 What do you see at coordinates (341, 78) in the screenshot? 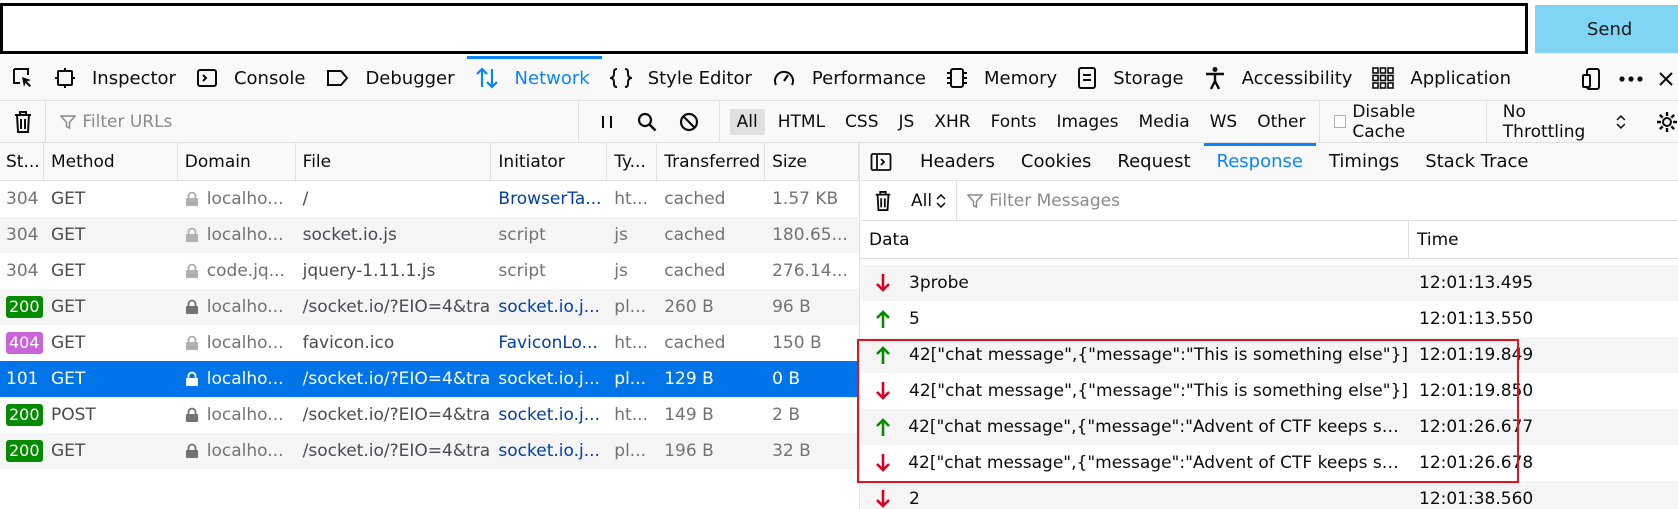
I see `debugger-icon` at bounding box center [341, 78].